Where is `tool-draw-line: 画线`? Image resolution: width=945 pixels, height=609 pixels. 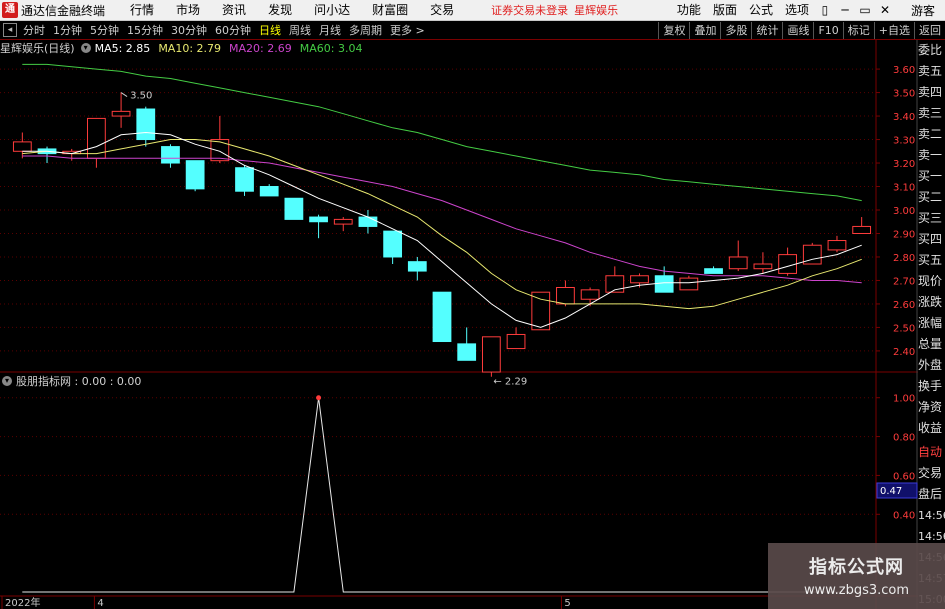 tool-draw-line: 画线 is located at coordinates (797, 30).